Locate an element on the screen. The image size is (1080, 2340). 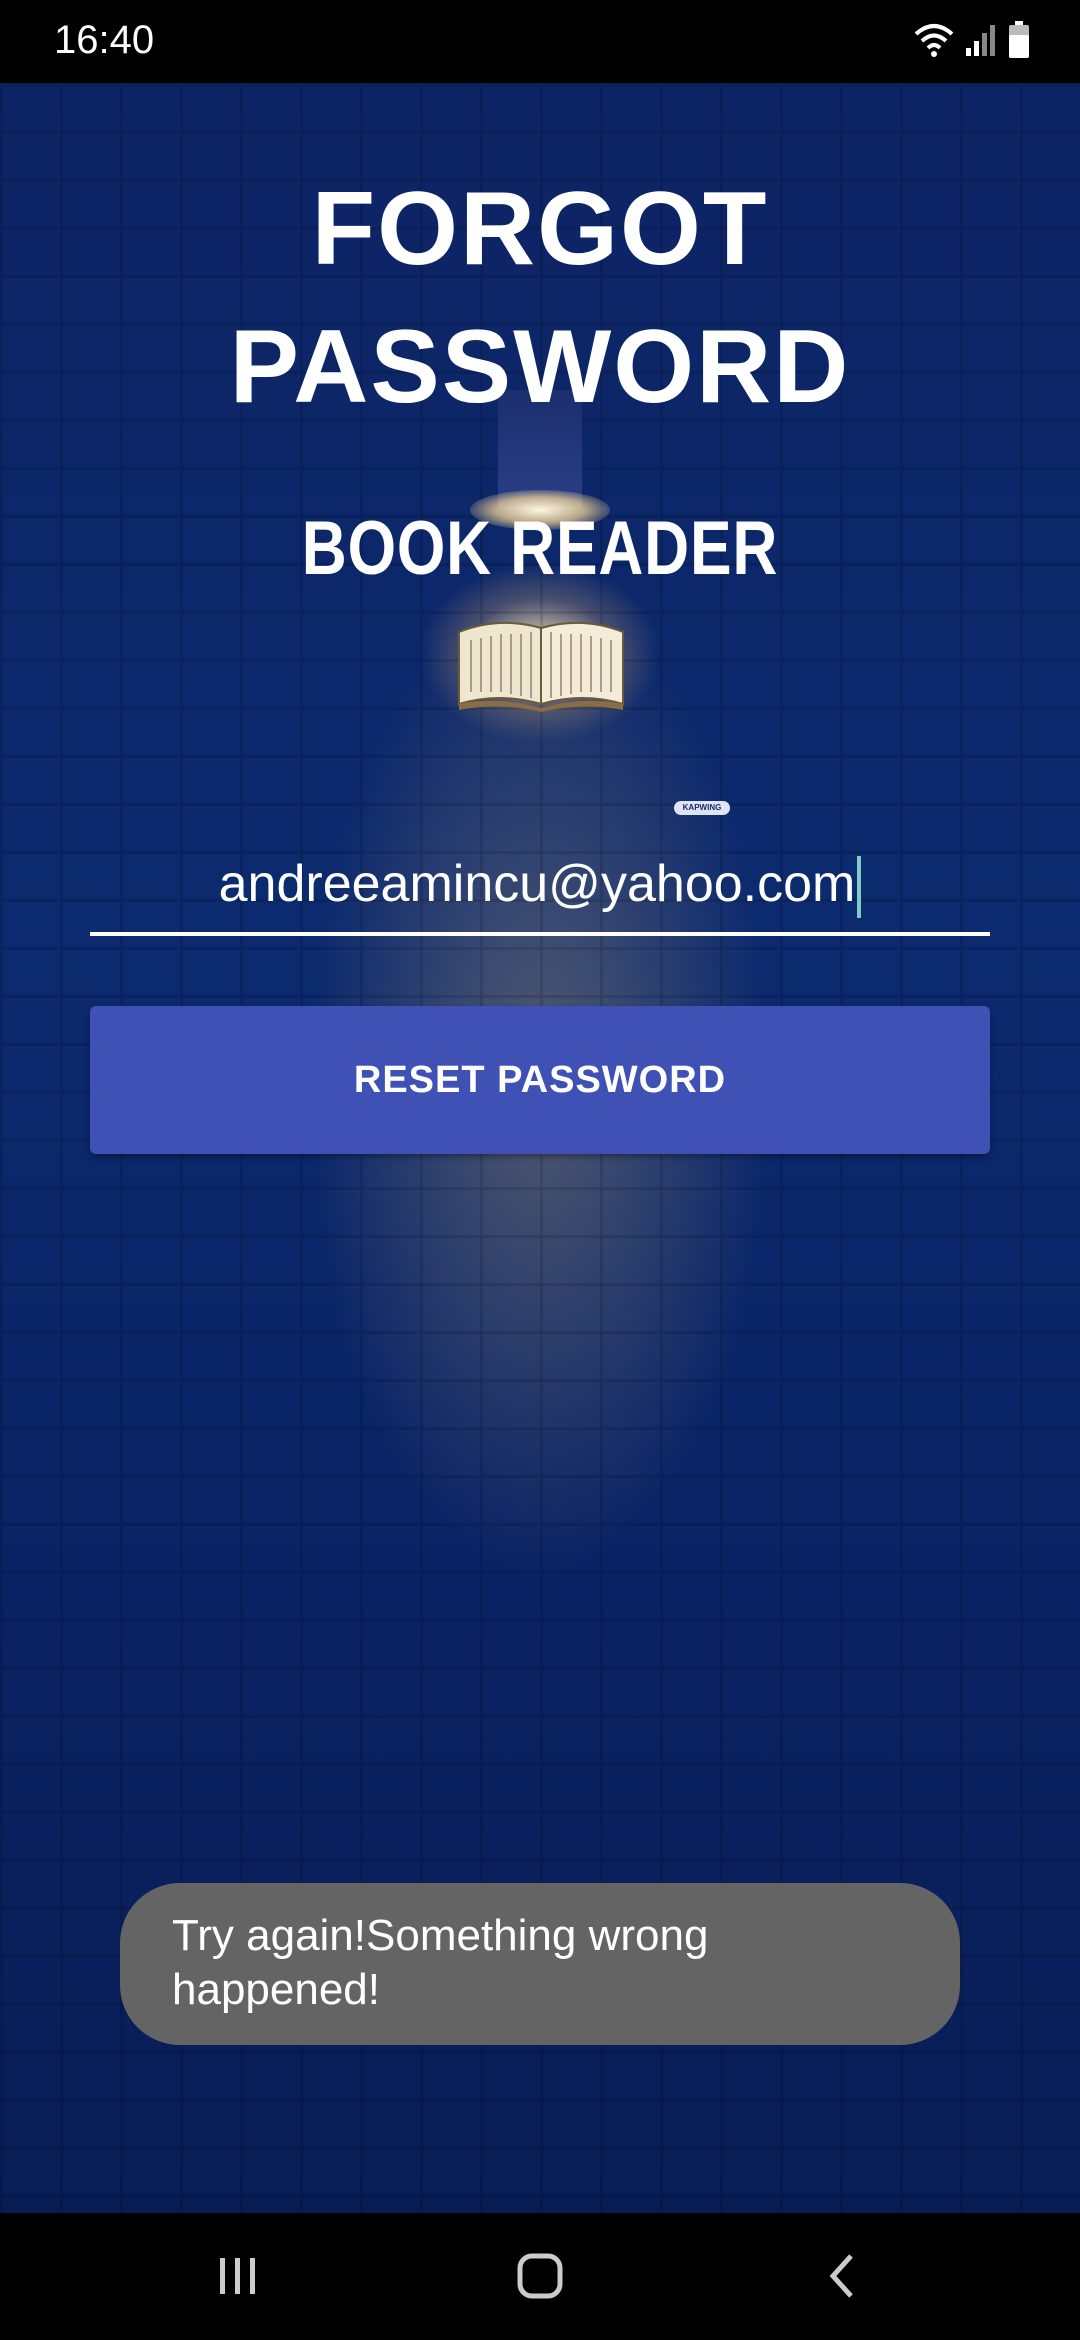
navigation-bar is located at coordinates (540, 2276).